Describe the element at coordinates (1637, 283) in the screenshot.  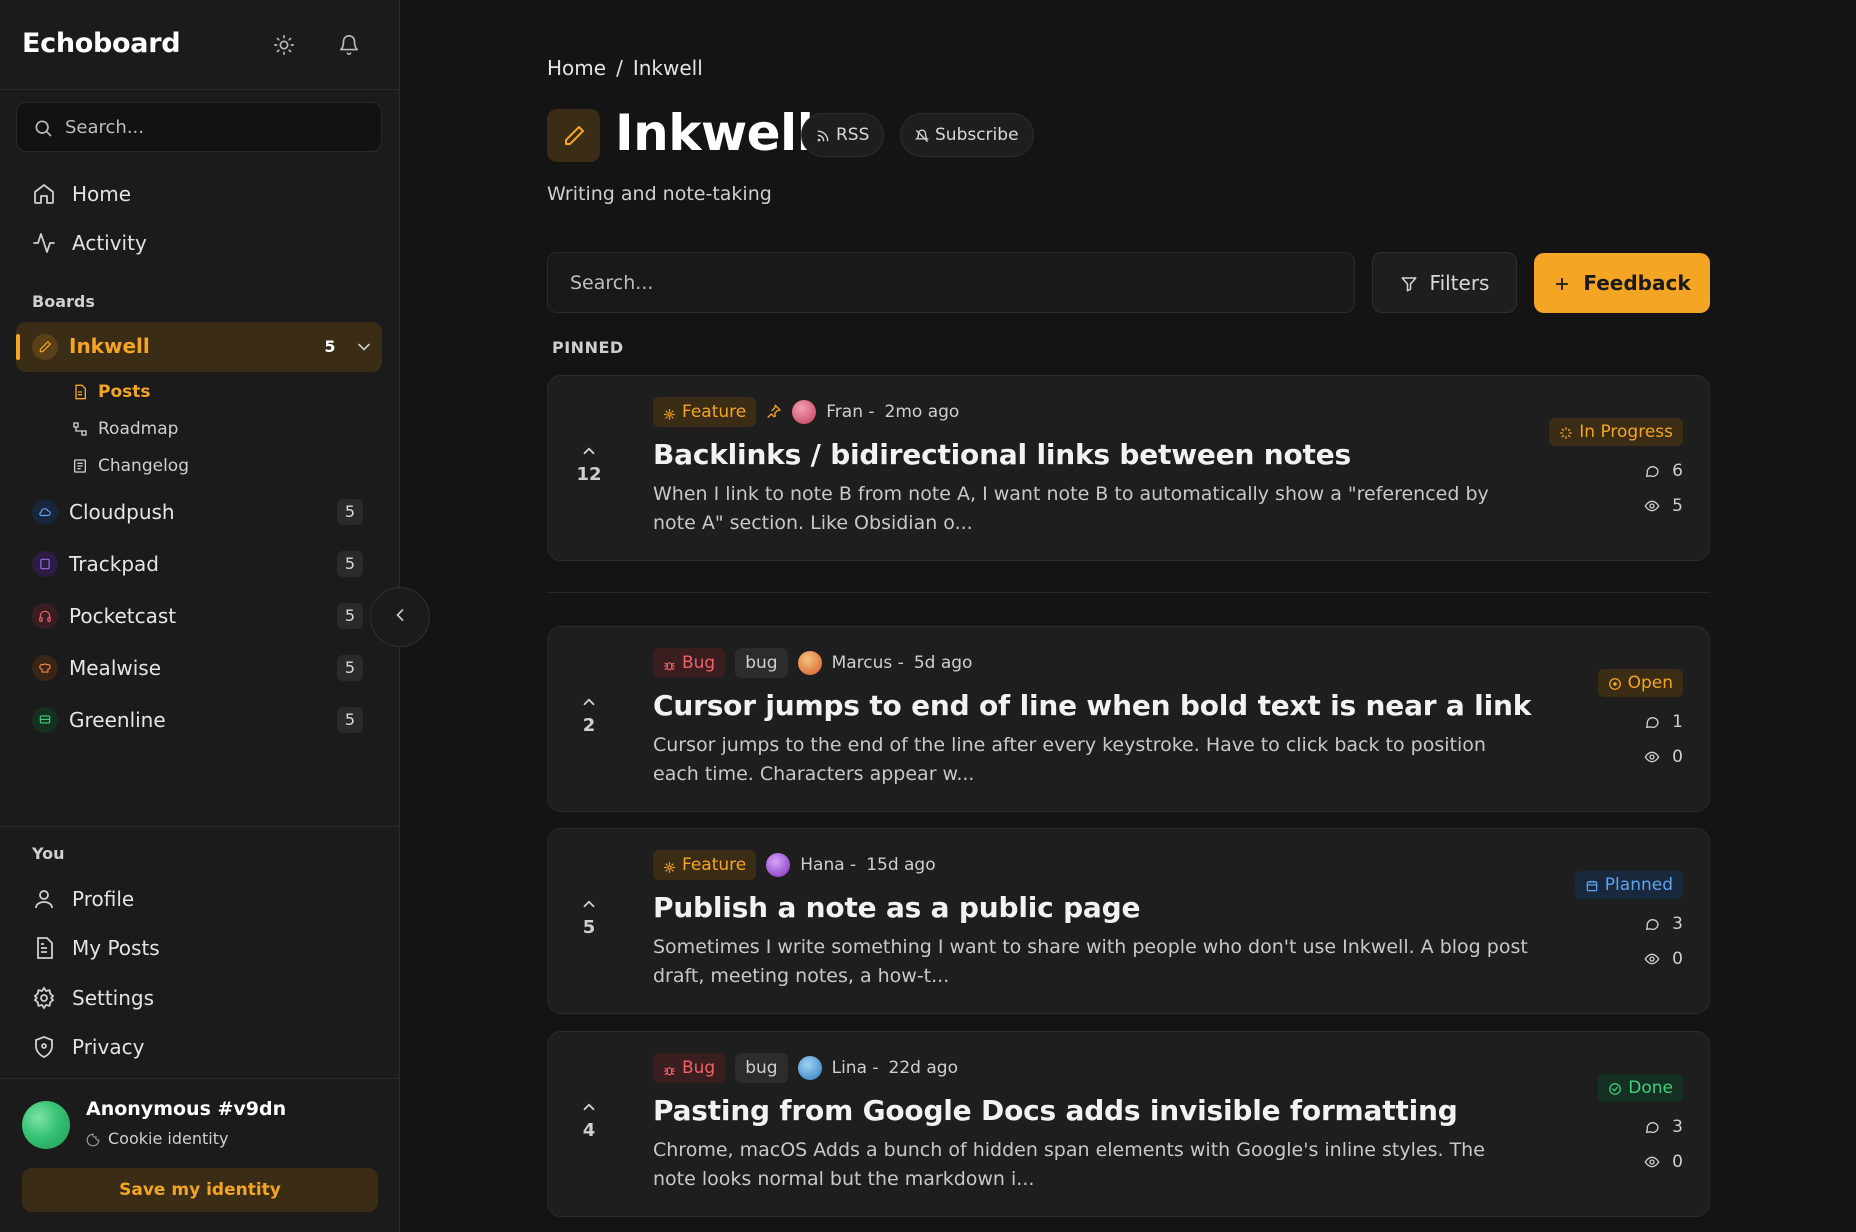
I see `feedback-label: Feedback` at that location.